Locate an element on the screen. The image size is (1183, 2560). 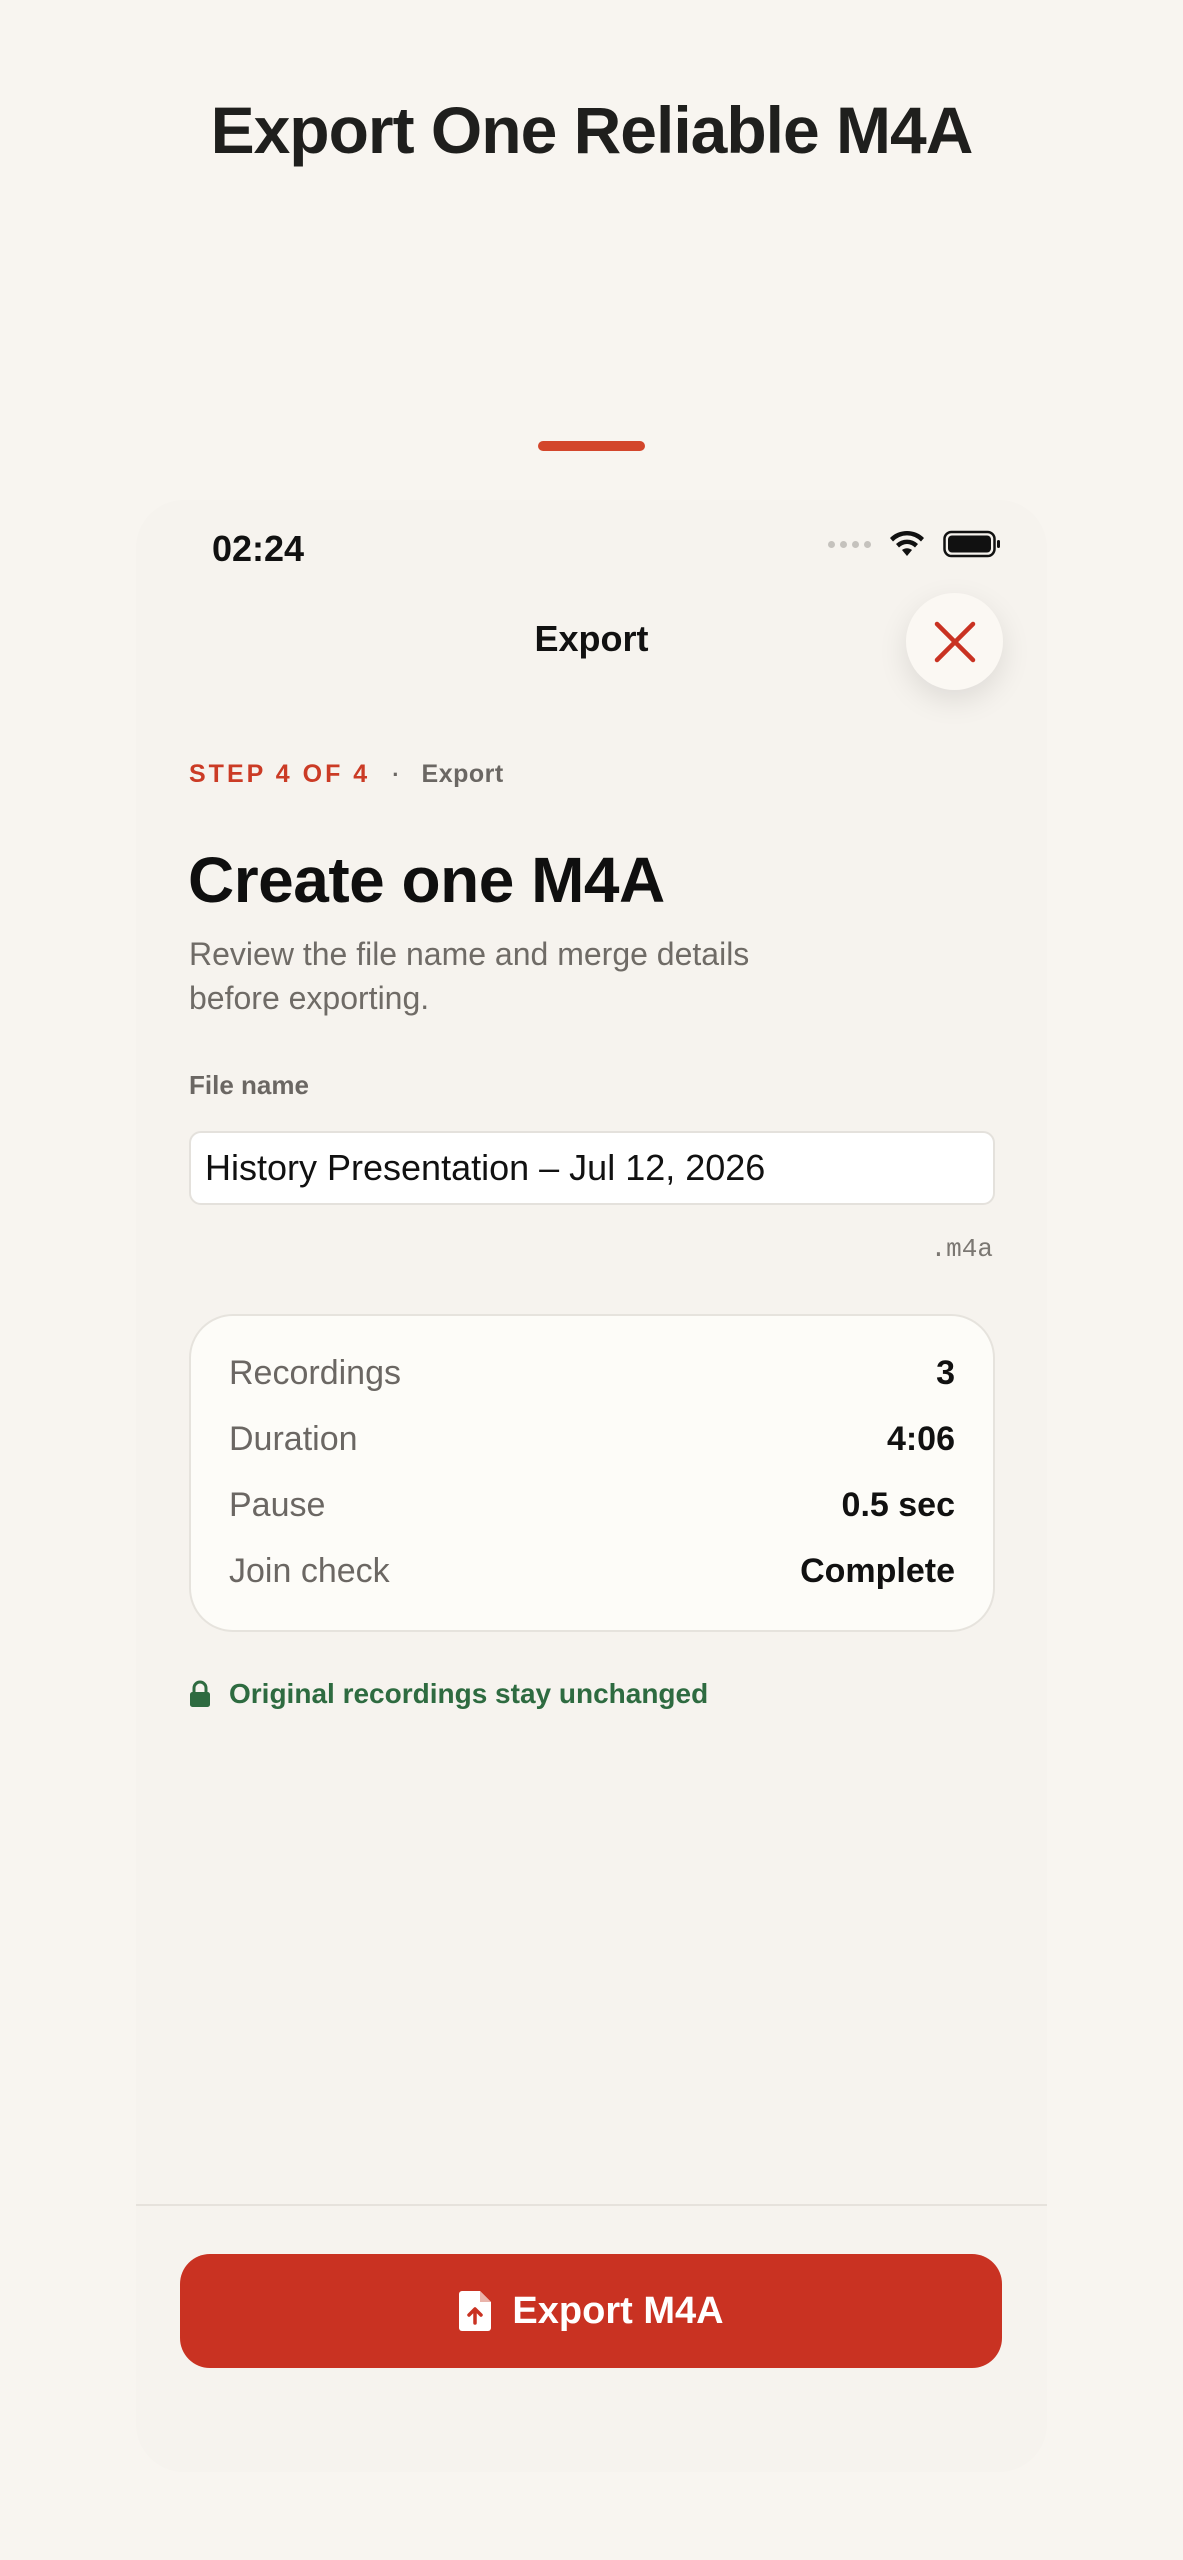
close-button is located at coordinates (954, 641).